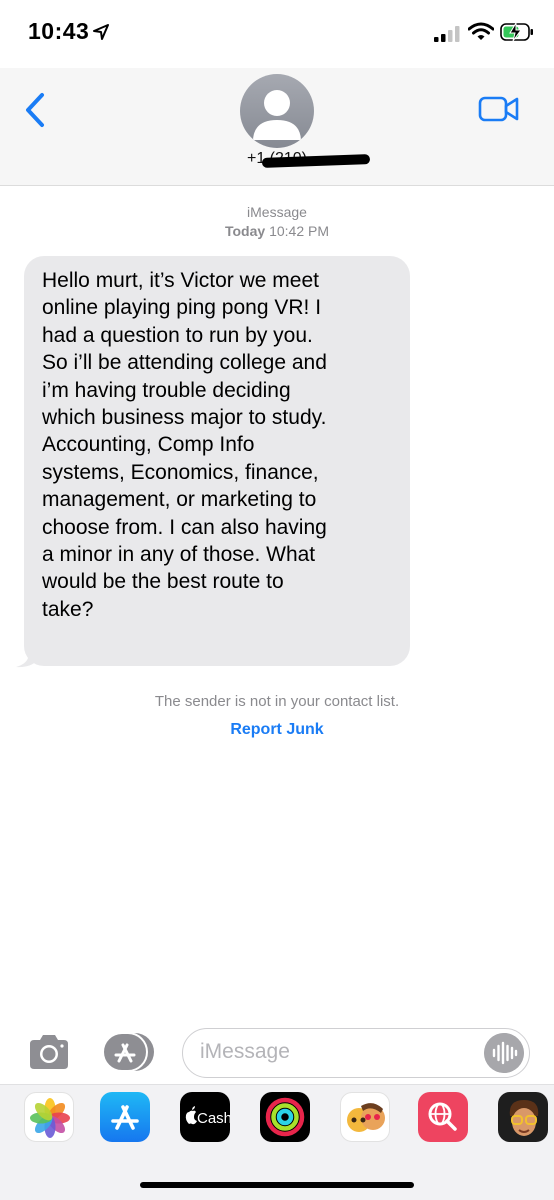 This screenshot has width=554, height=1200. What do you see at coordinates (177, 335) in the screenshot?
I see `message-line: had a question to run by you.` at bounding box center [177, 335].